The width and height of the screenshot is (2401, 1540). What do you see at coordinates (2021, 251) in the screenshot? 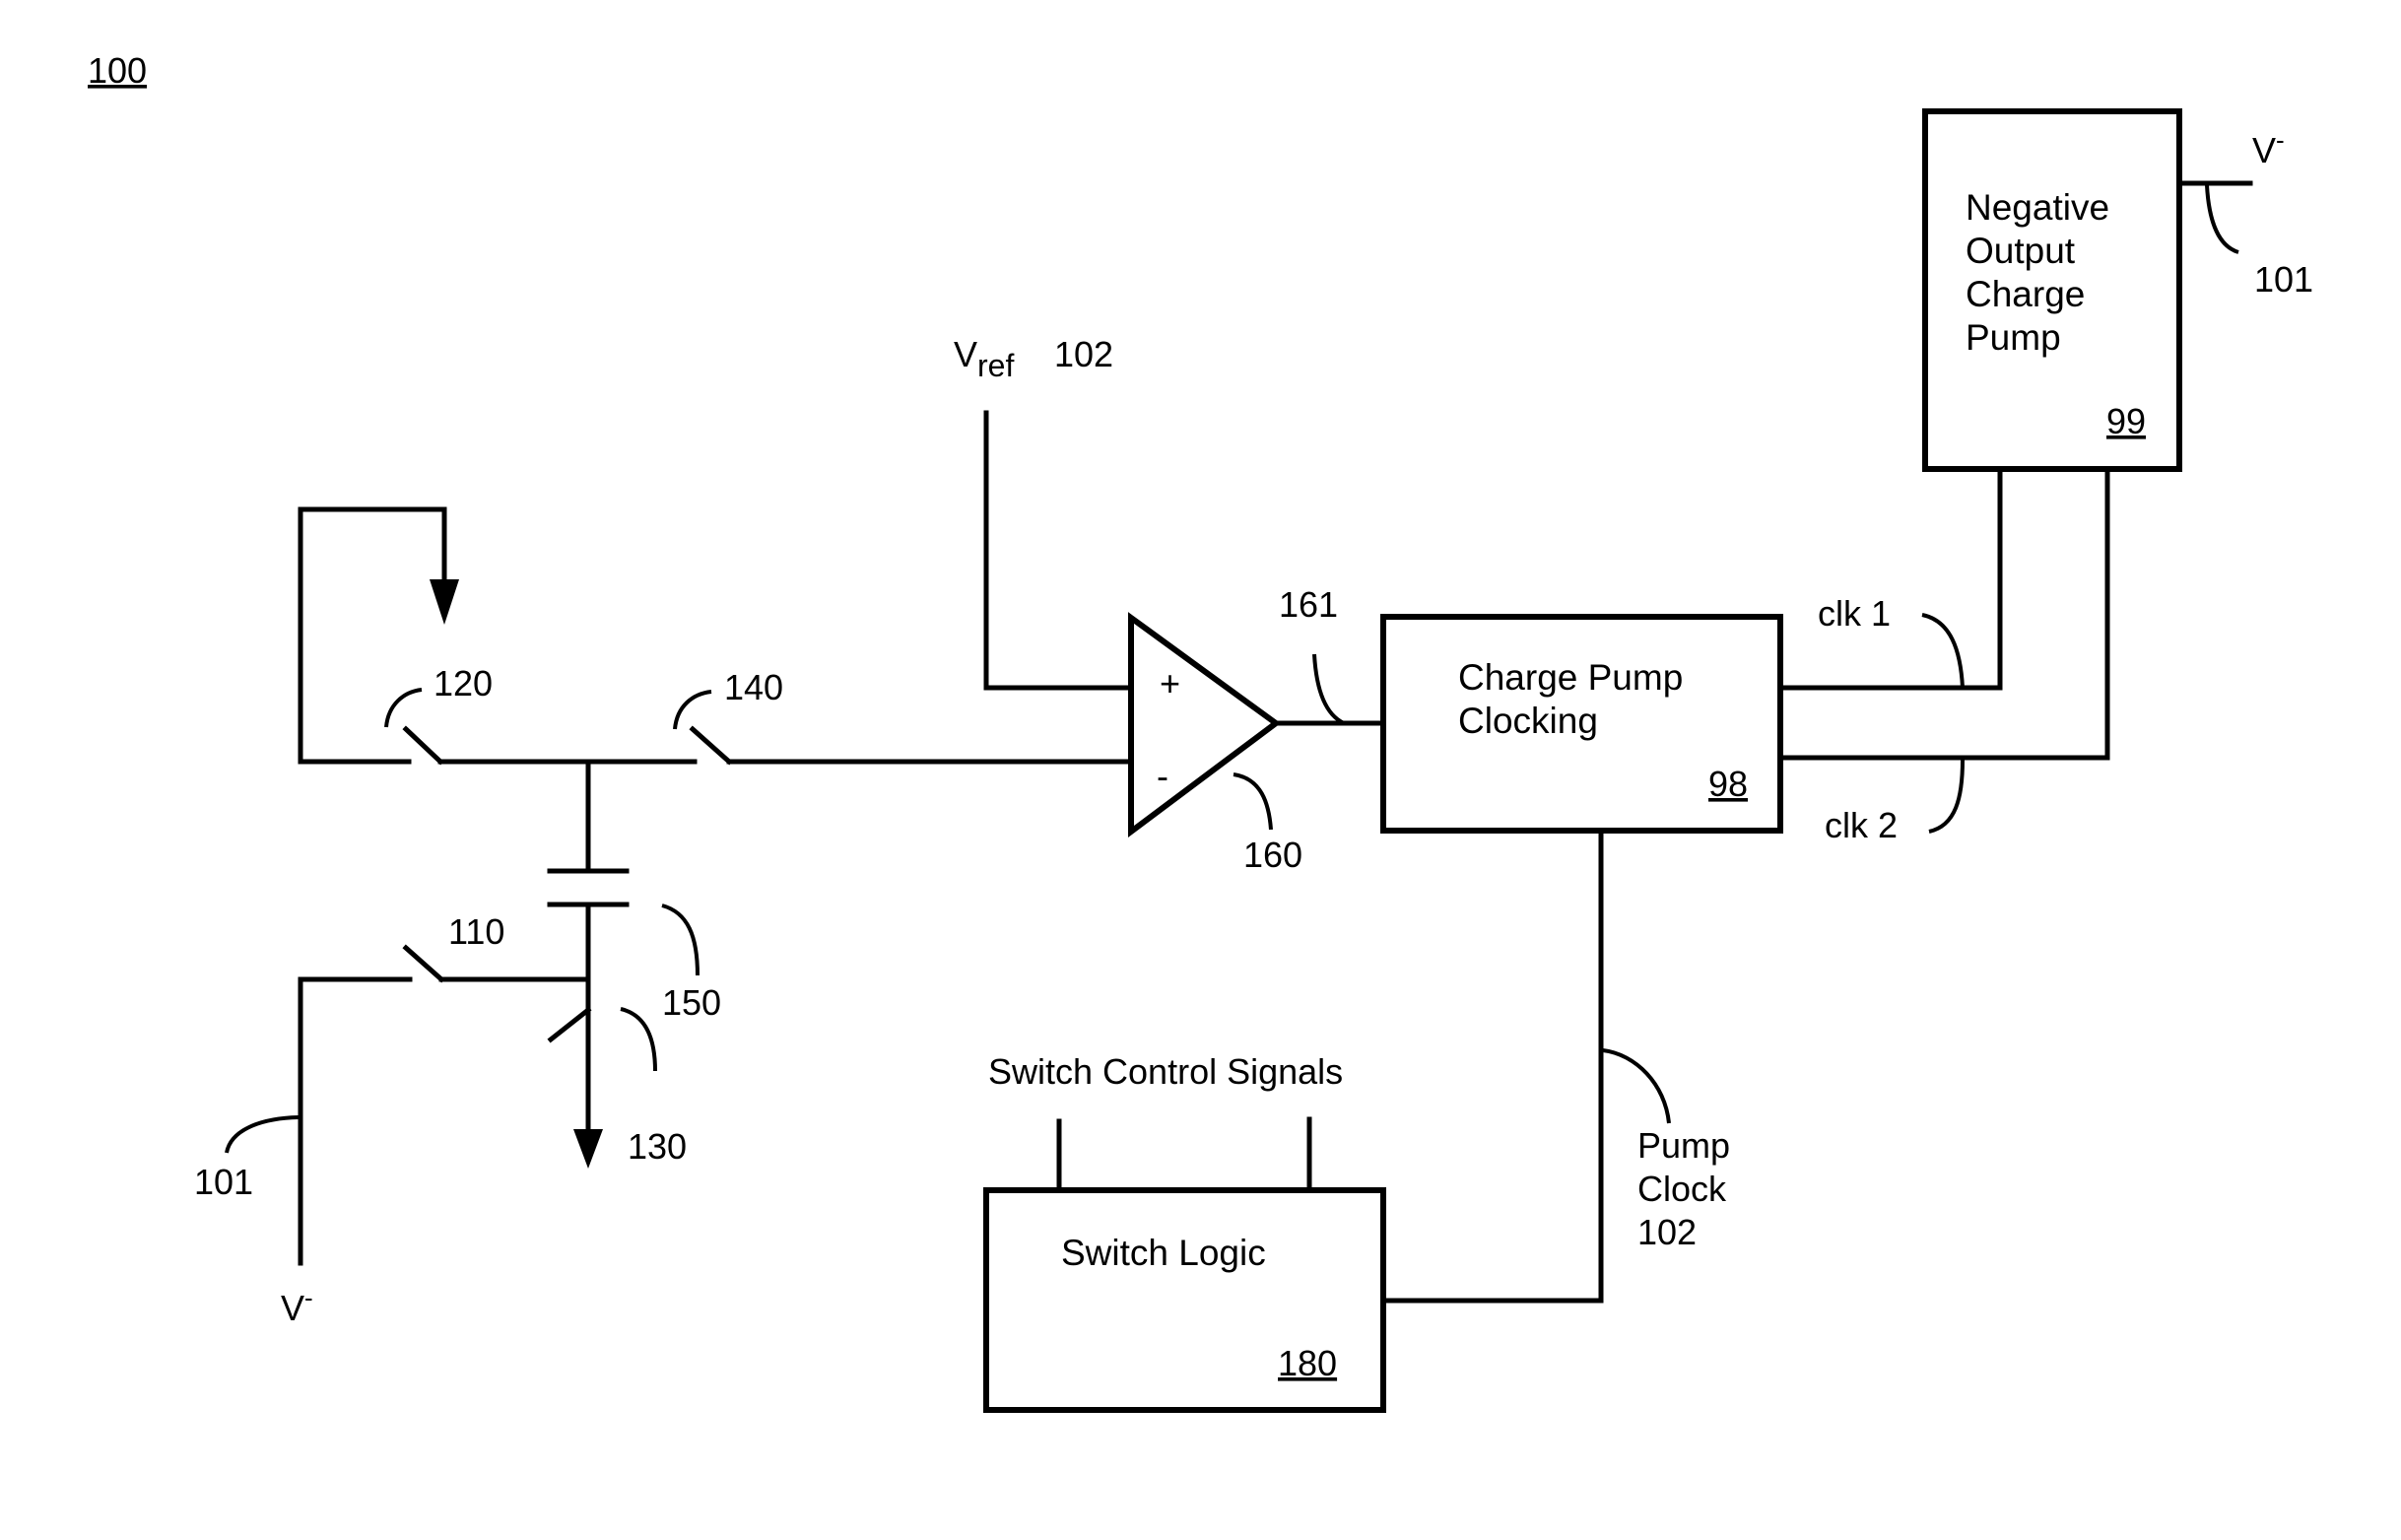
I see `neg-pump-line-2: Output` at bounding box center [2021, 251].